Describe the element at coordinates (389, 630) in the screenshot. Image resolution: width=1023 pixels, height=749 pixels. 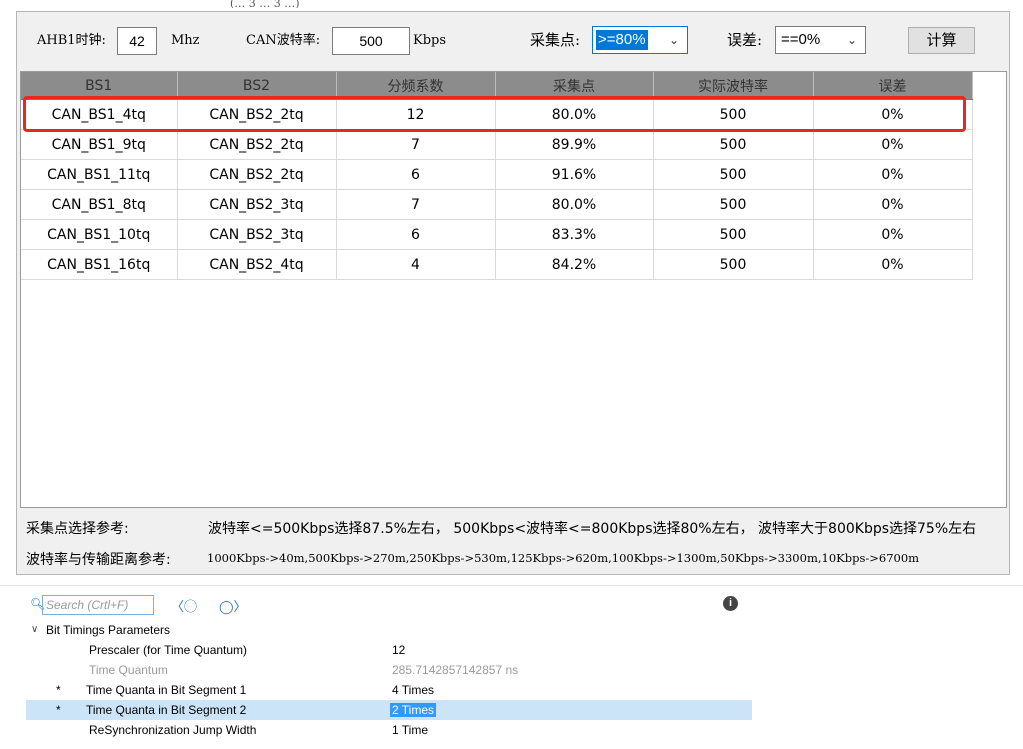
I see `section-bit-timings: ∨ Bit Timings Parameters` at that location.